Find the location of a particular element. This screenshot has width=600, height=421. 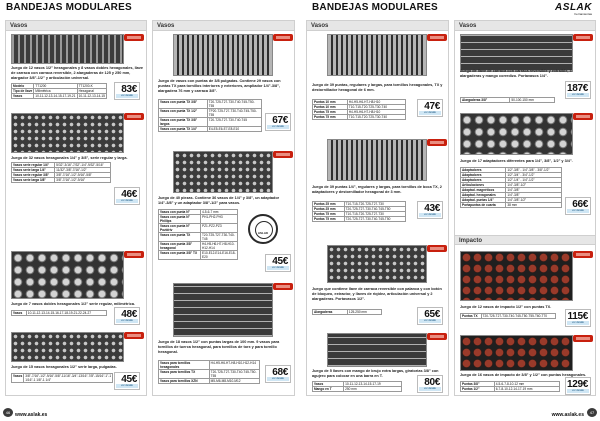

spec-cell: PZ1-PZ2-PZ3 is located at coordinates (219, 228).